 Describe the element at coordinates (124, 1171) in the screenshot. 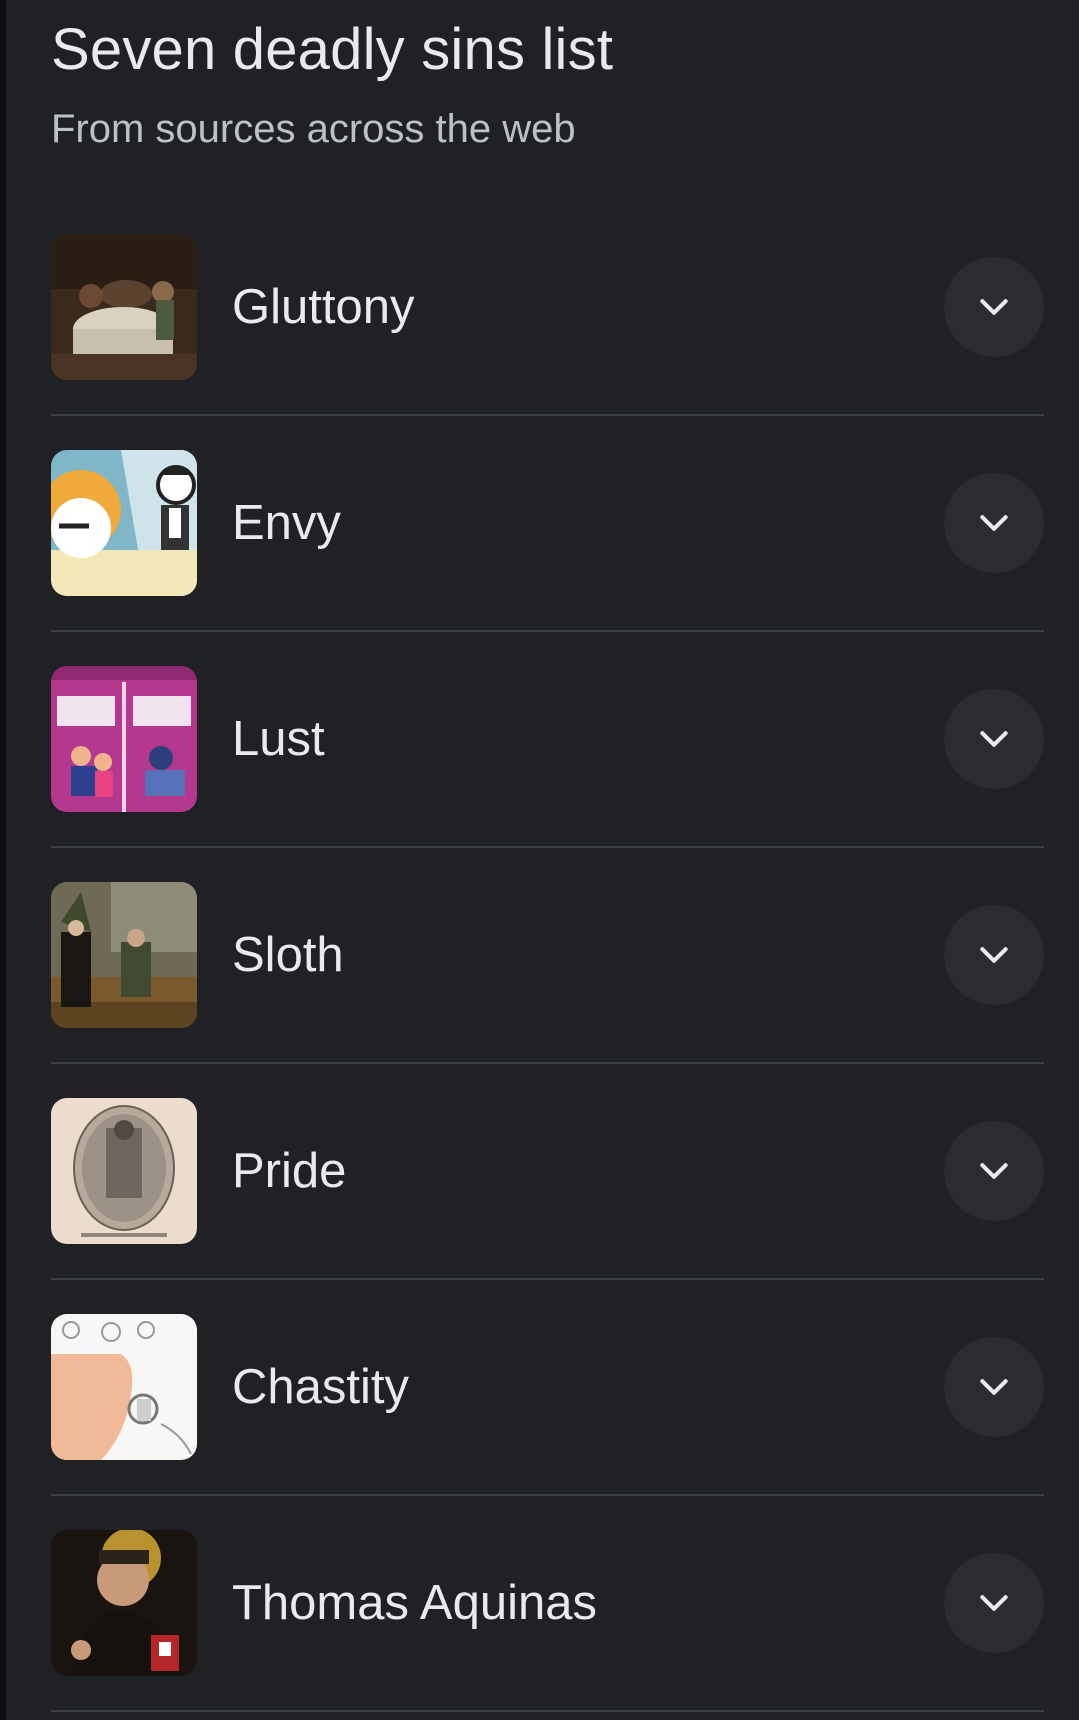

I see `thumbnail-pride` at that location.